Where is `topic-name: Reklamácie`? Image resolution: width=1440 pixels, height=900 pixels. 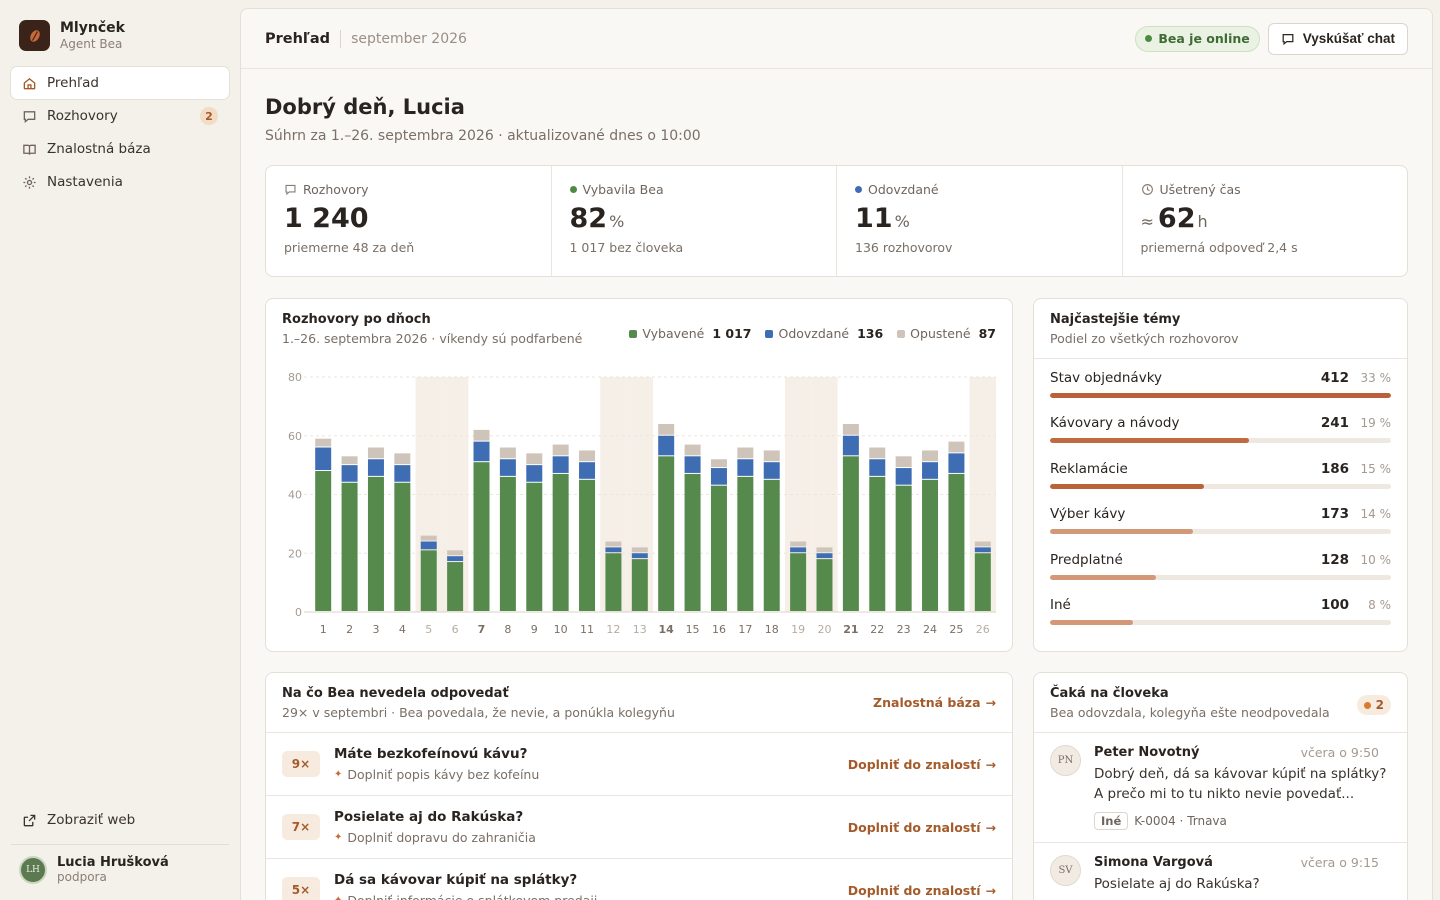
topic-name: Reklamácie is located at coordinates (1089, 468).